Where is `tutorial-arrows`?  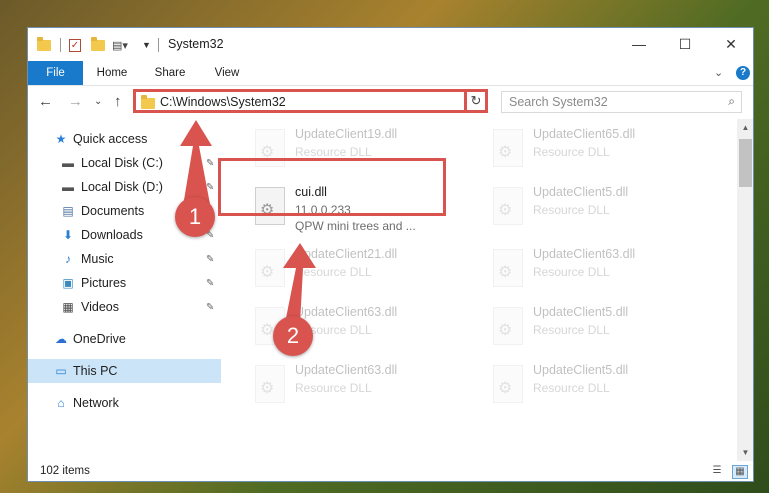 tutorial-arrows is located at coordinates (248, 222).